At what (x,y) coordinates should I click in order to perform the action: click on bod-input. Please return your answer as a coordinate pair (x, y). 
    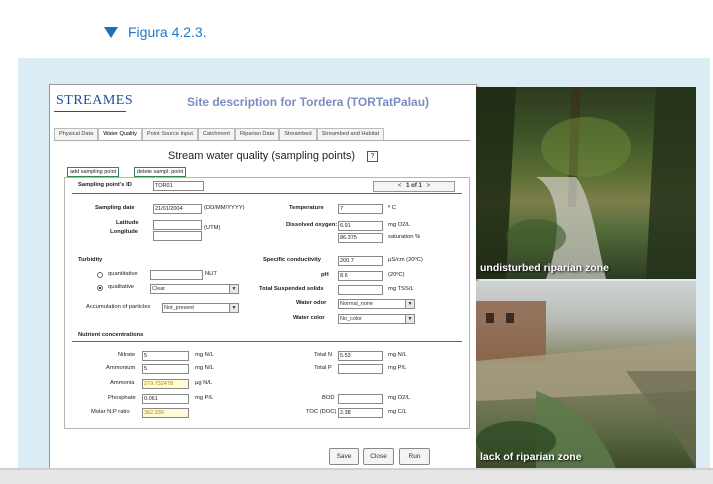
    Looking at the image, I should click on (360, 399).